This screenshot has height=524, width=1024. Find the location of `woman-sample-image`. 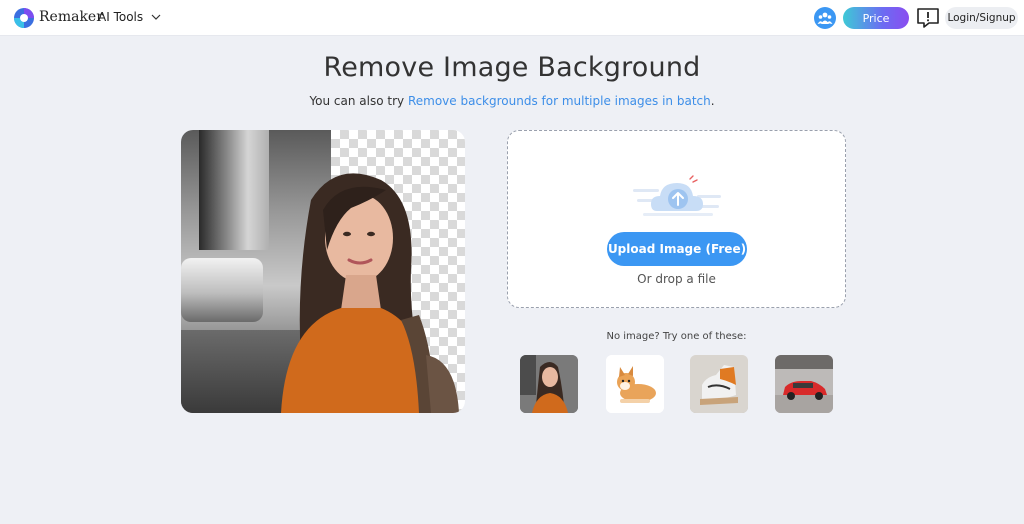

woman-sample-image is located at coordinates (549, 384).